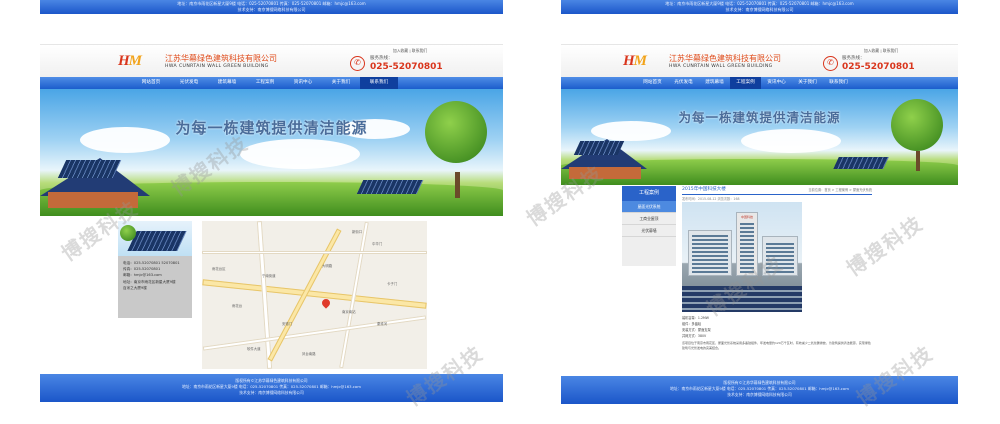 The height and width of the screenshot is (424, 1000). I want to click on main-nav-right: 网站首页 光伏发电 建筑幕墙 工程案例 资讯中心 关于我们 联系我们, so click(759, 83).